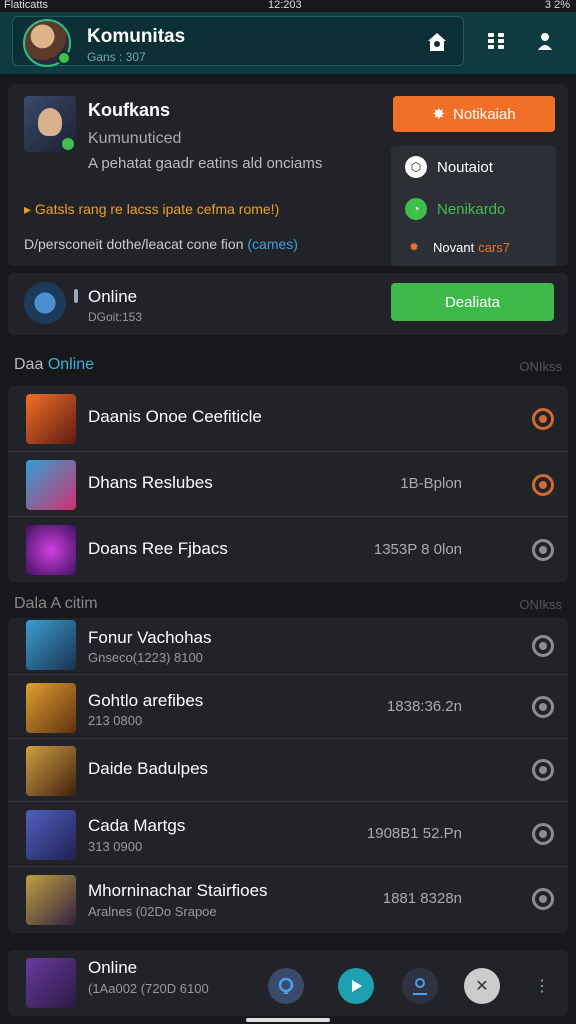 The width and height of the screenshot is (576, 1024). I want to click on notify-button-label: Notikaiah, so click(484, 114).